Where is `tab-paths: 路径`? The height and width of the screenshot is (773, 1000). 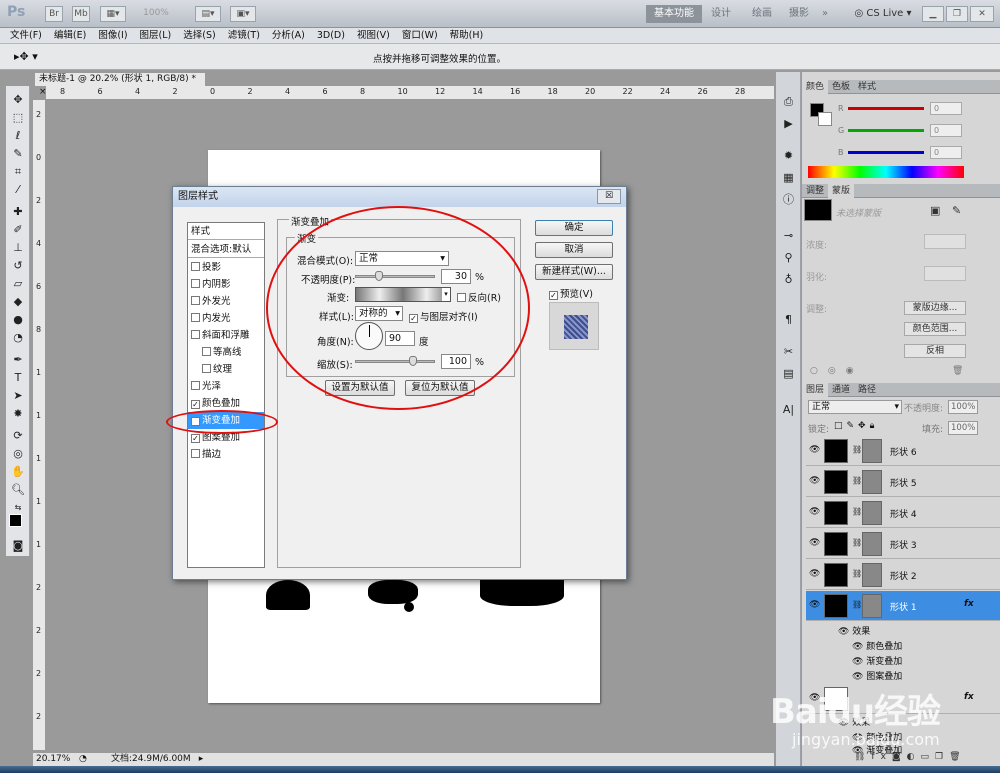 tab-paths: 路径 is located at coordinates (867, 390).